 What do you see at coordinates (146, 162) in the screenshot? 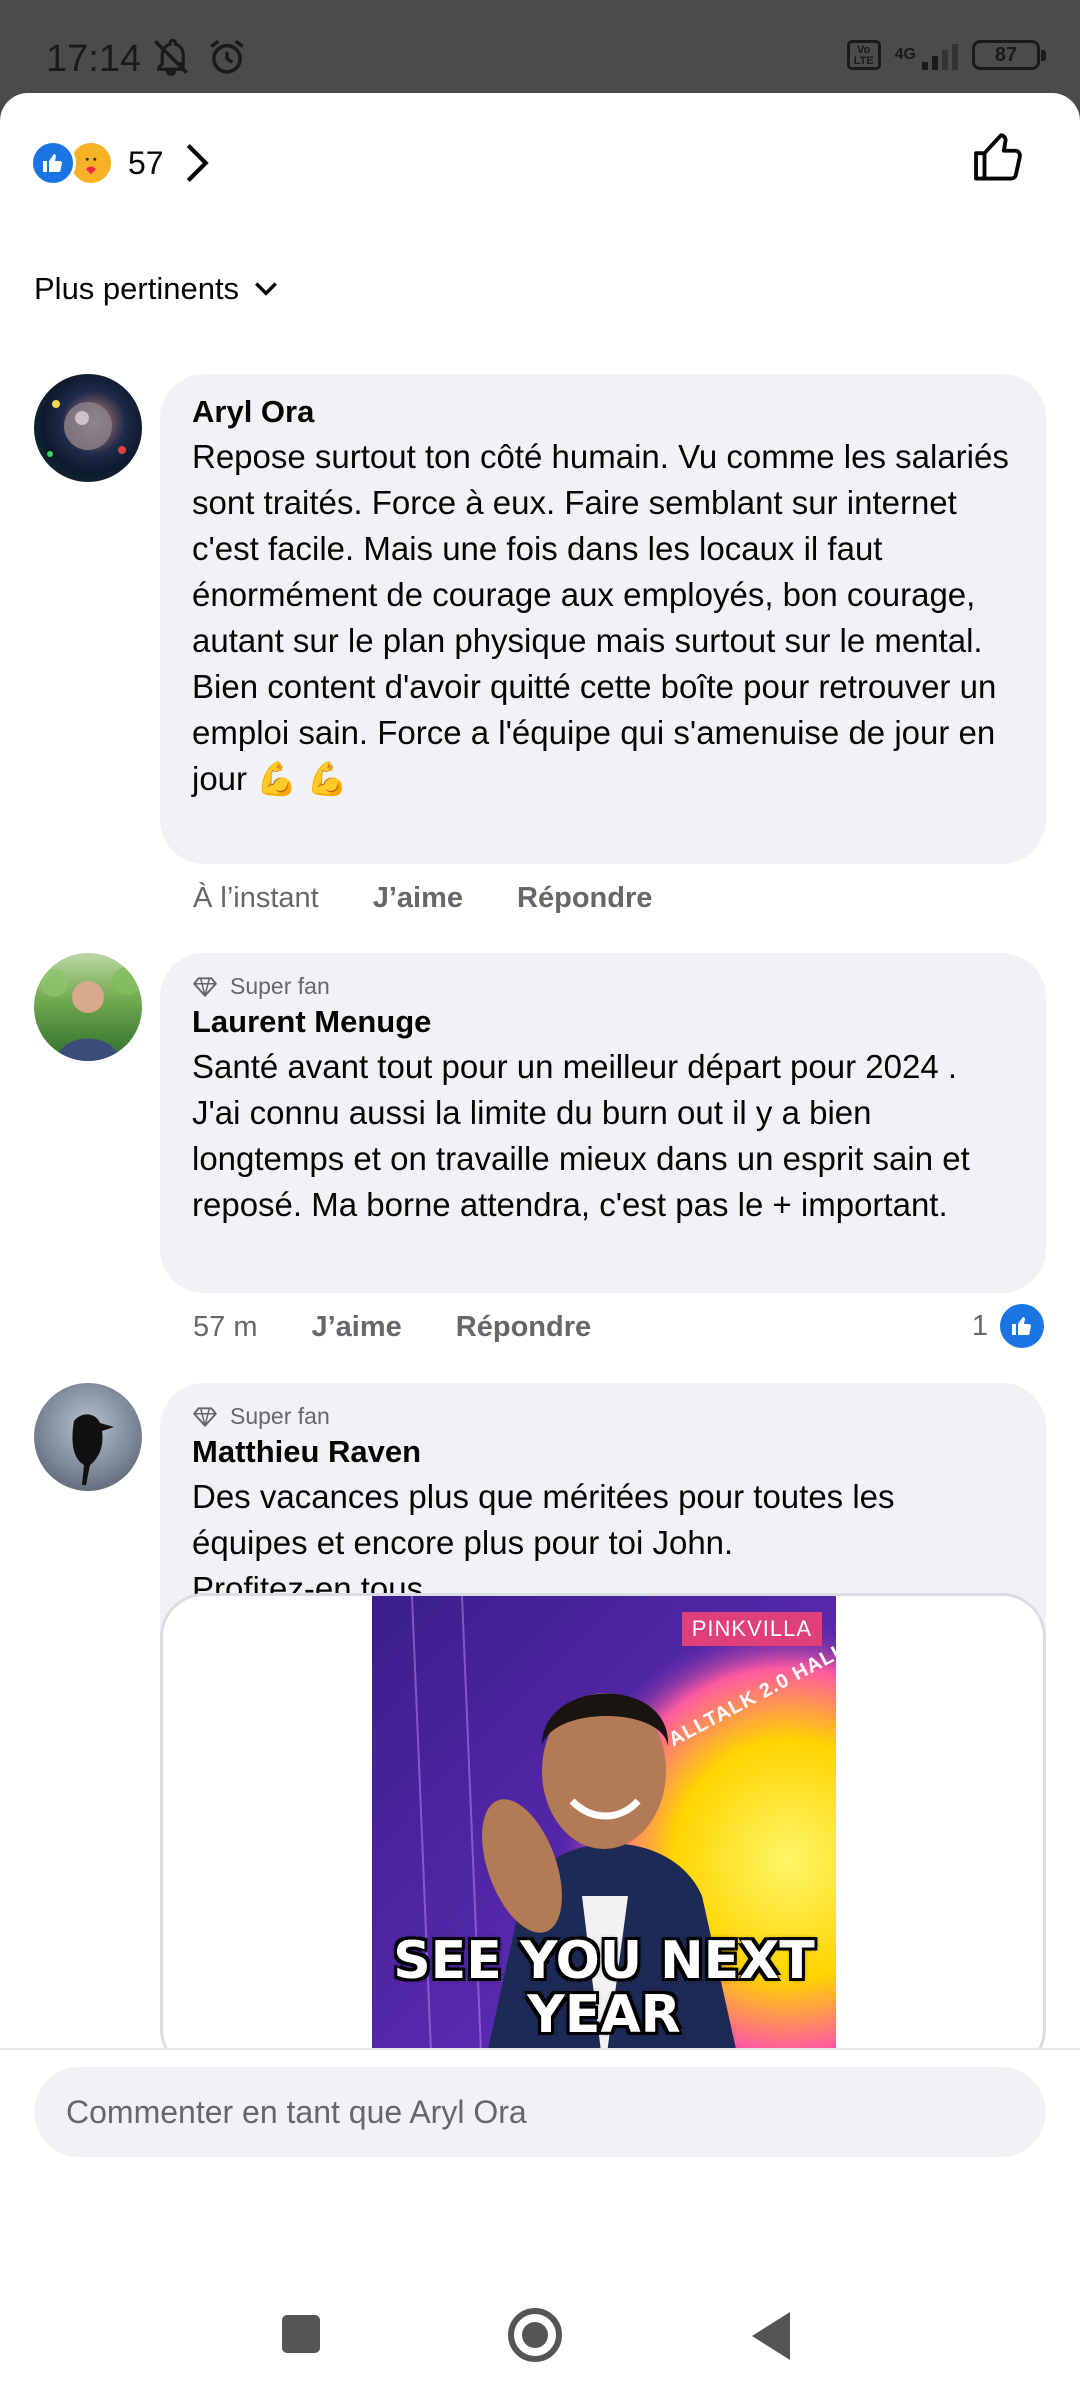
I see `reaction-count: 57` at bounding box center [146, 162].